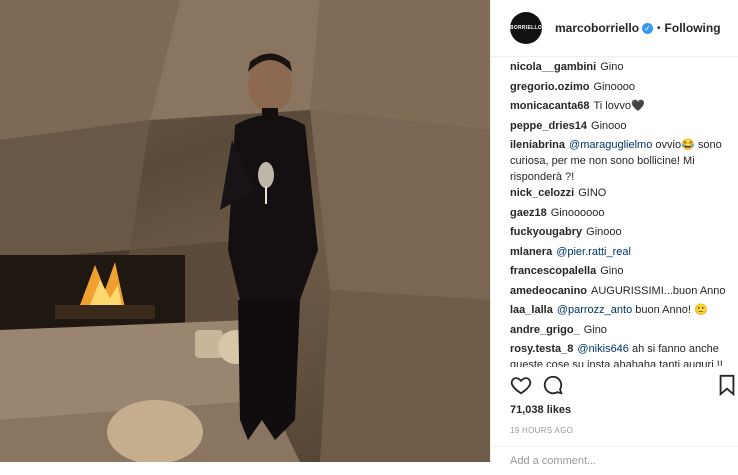 Image resolution: width=738 pixels, height=475 pixels. Describe the element at coordinates (549, 87) in the screenshot. I see `comment-username: gregorio.ozimo` at that location.